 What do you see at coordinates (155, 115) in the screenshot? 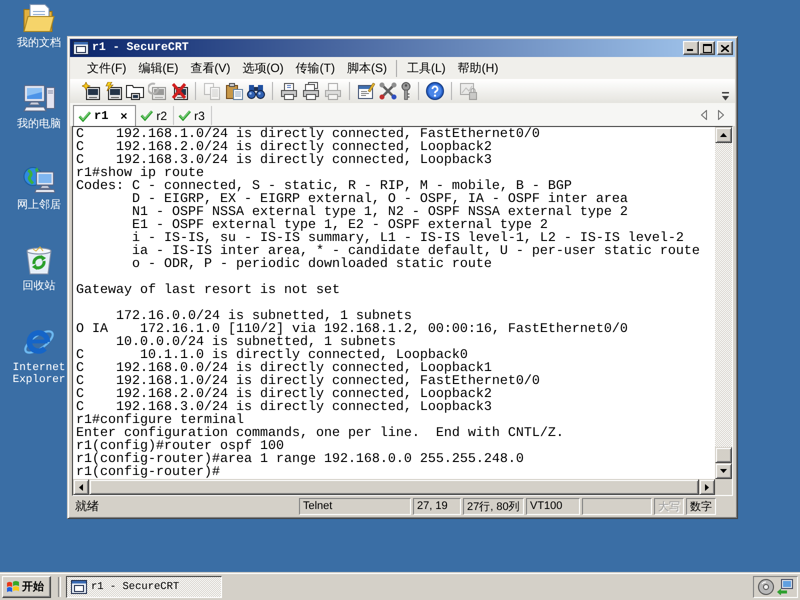
I see `tab: r2` at bounding box center [155, 115].